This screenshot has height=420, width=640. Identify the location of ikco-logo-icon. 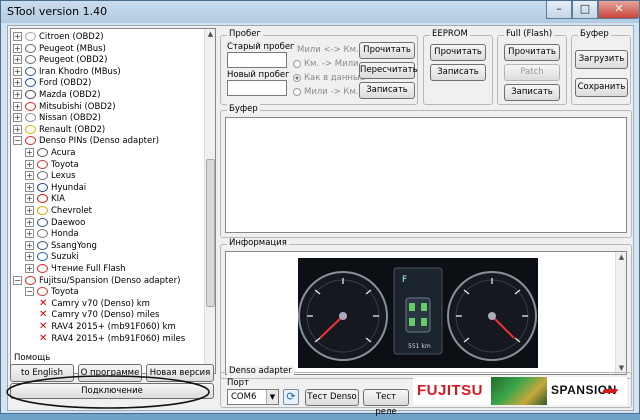
(30, 71).